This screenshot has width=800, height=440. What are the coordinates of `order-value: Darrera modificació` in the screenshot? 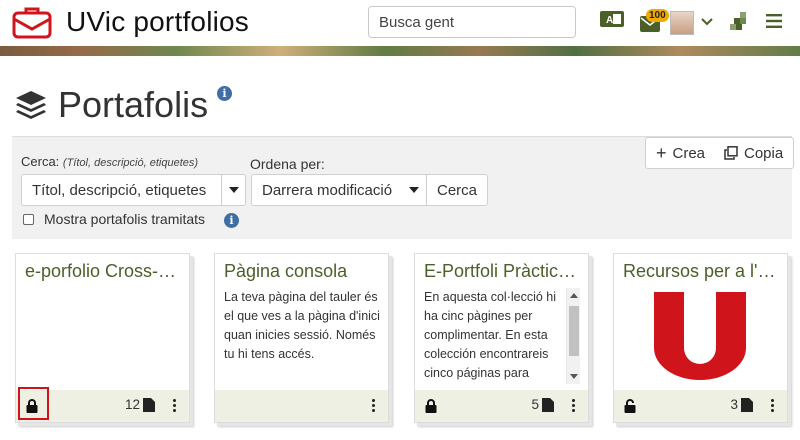 It's located at (327, 190).